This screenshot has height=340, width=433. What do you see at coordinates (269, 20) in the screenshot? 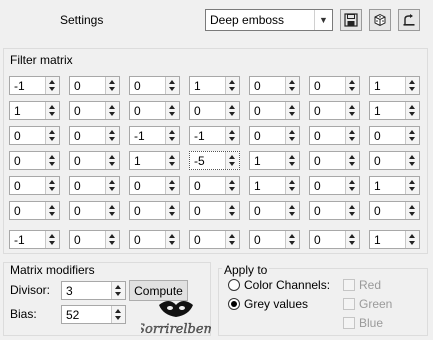
I see `preset-dropdown: Deep emboss ▼` at bounding box center [269, 20].